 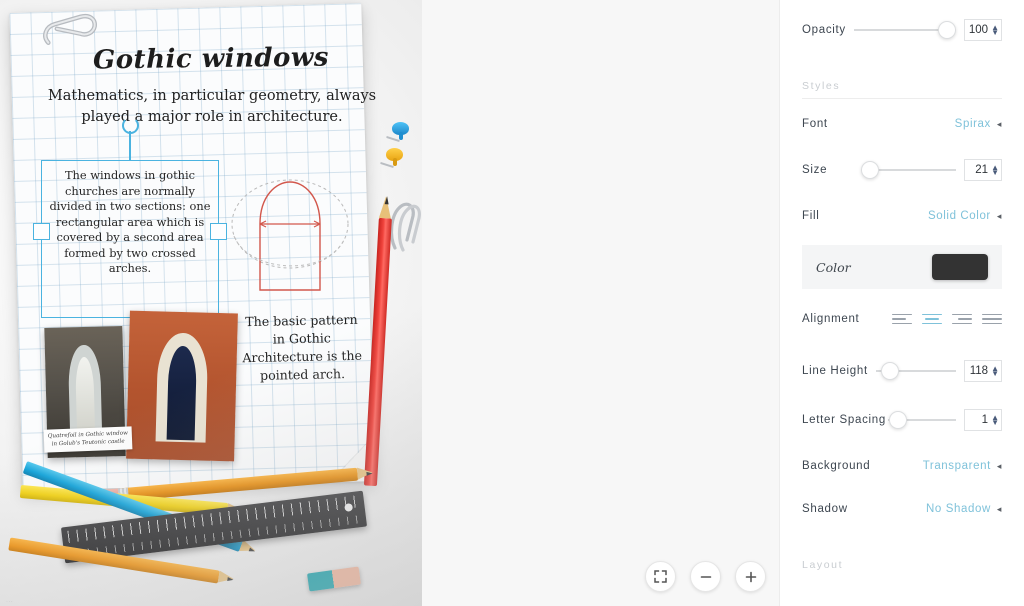 I want to click on plus-icon, so click(x=750, y=576).